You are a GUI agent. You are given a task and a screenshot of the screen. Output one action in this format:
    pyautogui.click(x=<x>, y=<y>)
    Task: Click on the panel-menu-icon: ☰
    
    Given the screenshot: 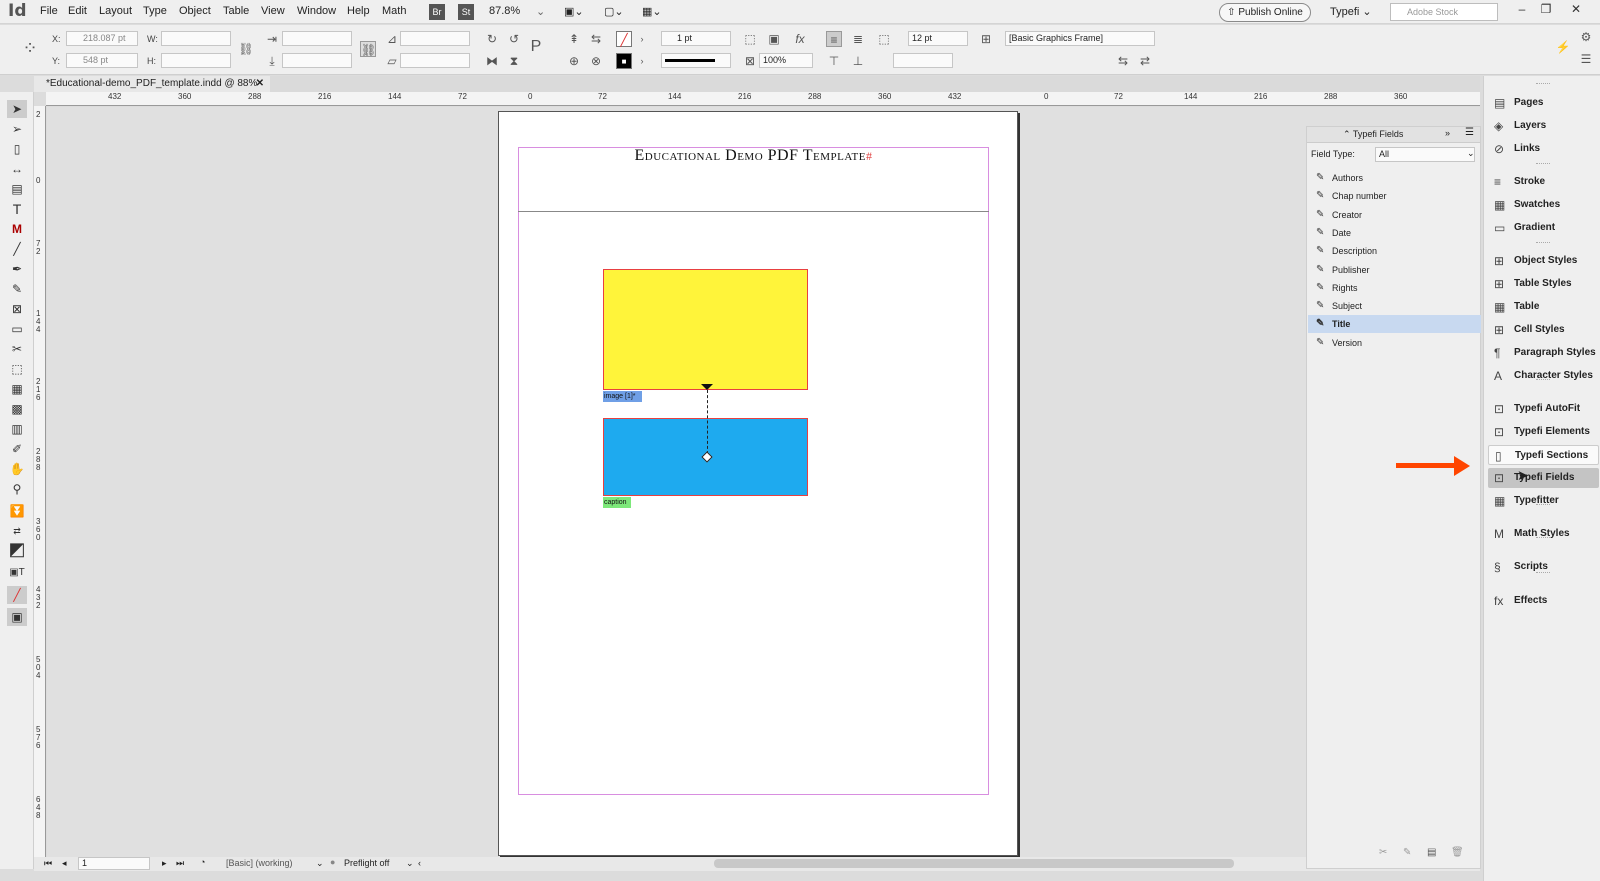 What is the action you would take?
    pyautogui.click(x=1586, y=59)
    